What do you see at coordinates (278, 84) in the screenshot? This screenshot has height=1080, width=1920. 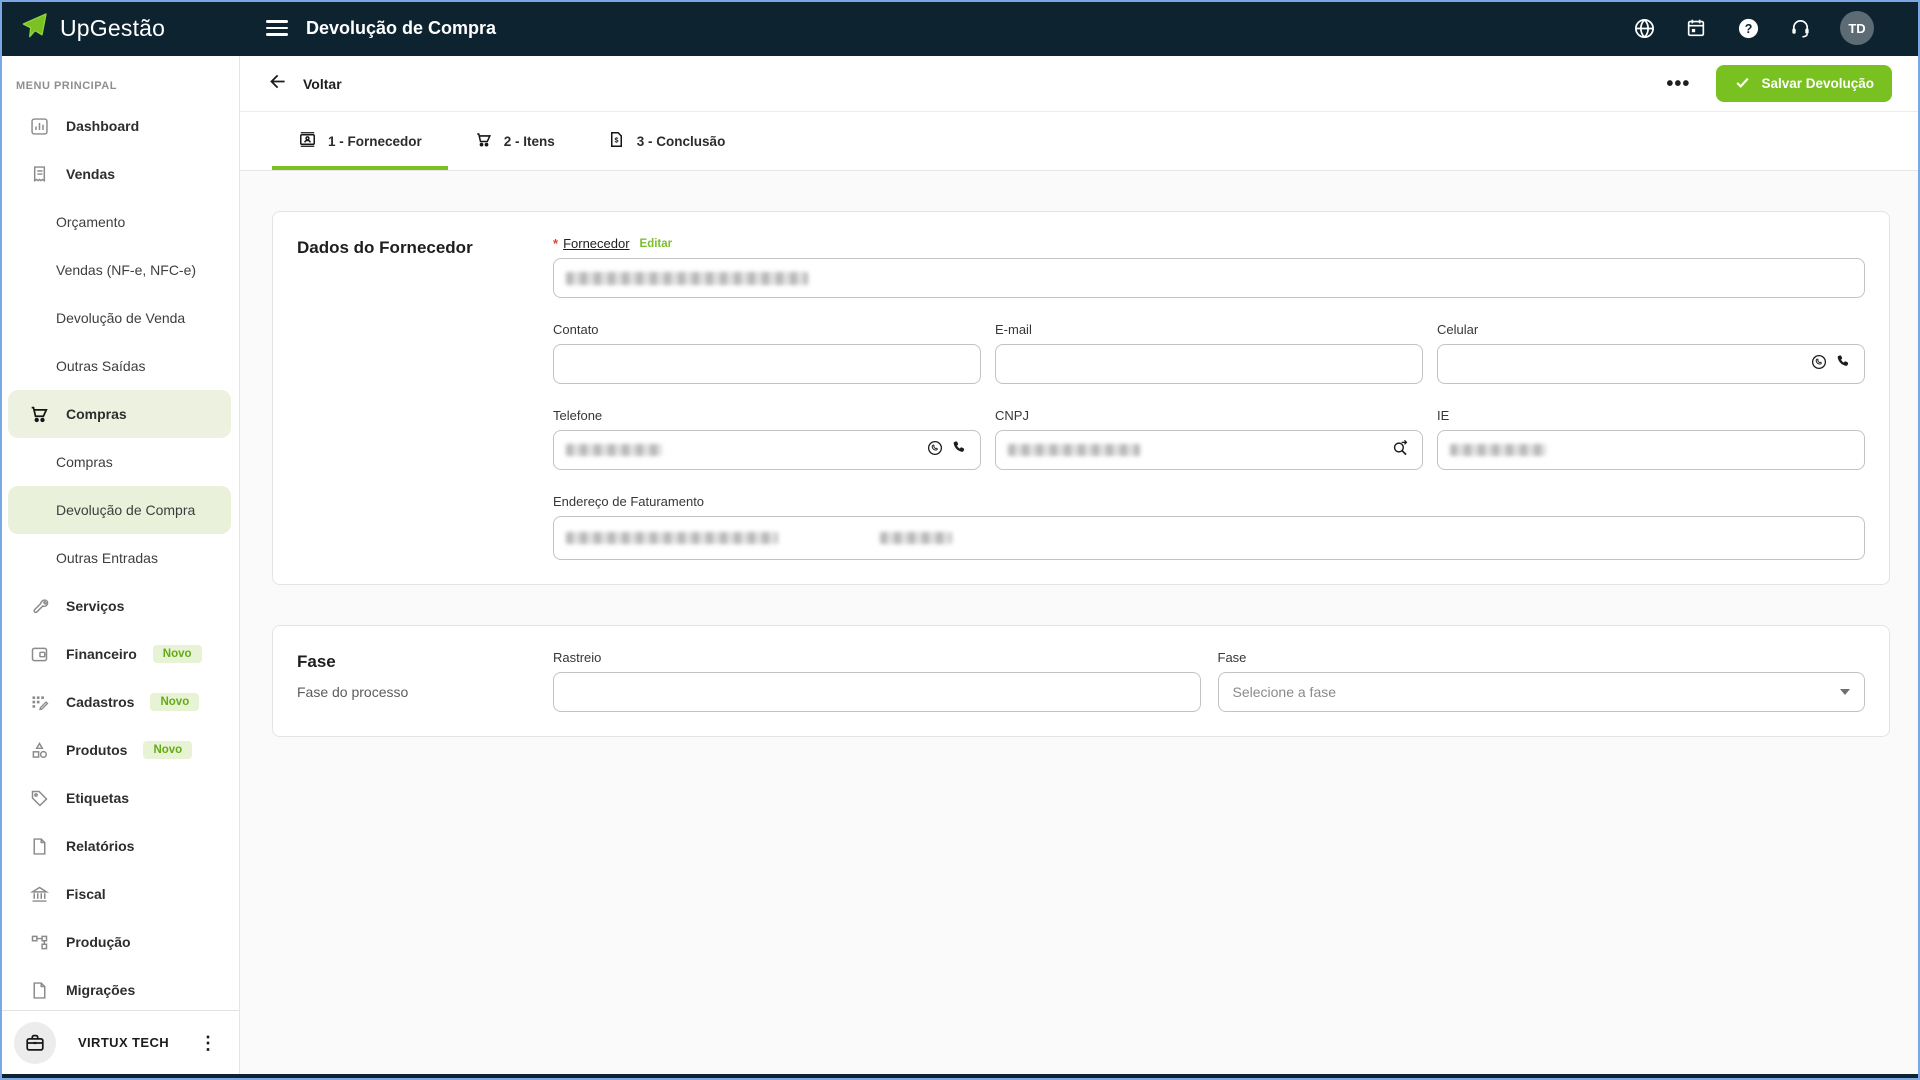 I see `back-arrow-icon` at bounding box center [278, 84].